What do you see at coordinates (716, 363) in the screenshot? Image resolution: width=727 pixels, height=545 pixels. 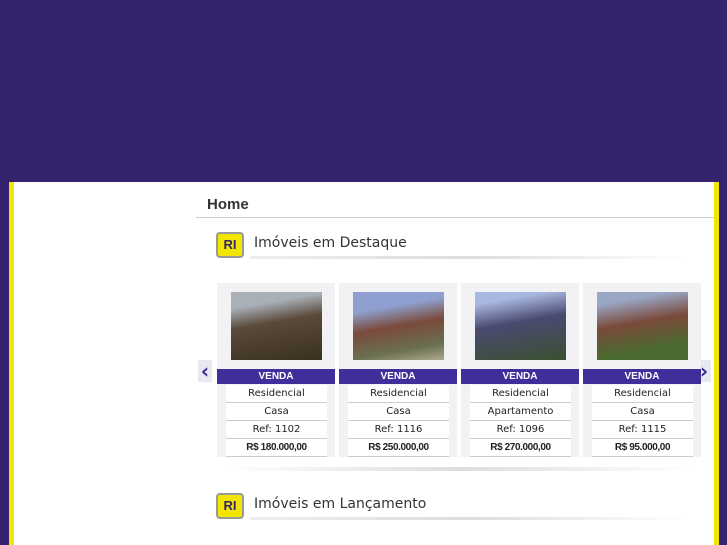 I see `right-border` at bounding box center [716, 363].